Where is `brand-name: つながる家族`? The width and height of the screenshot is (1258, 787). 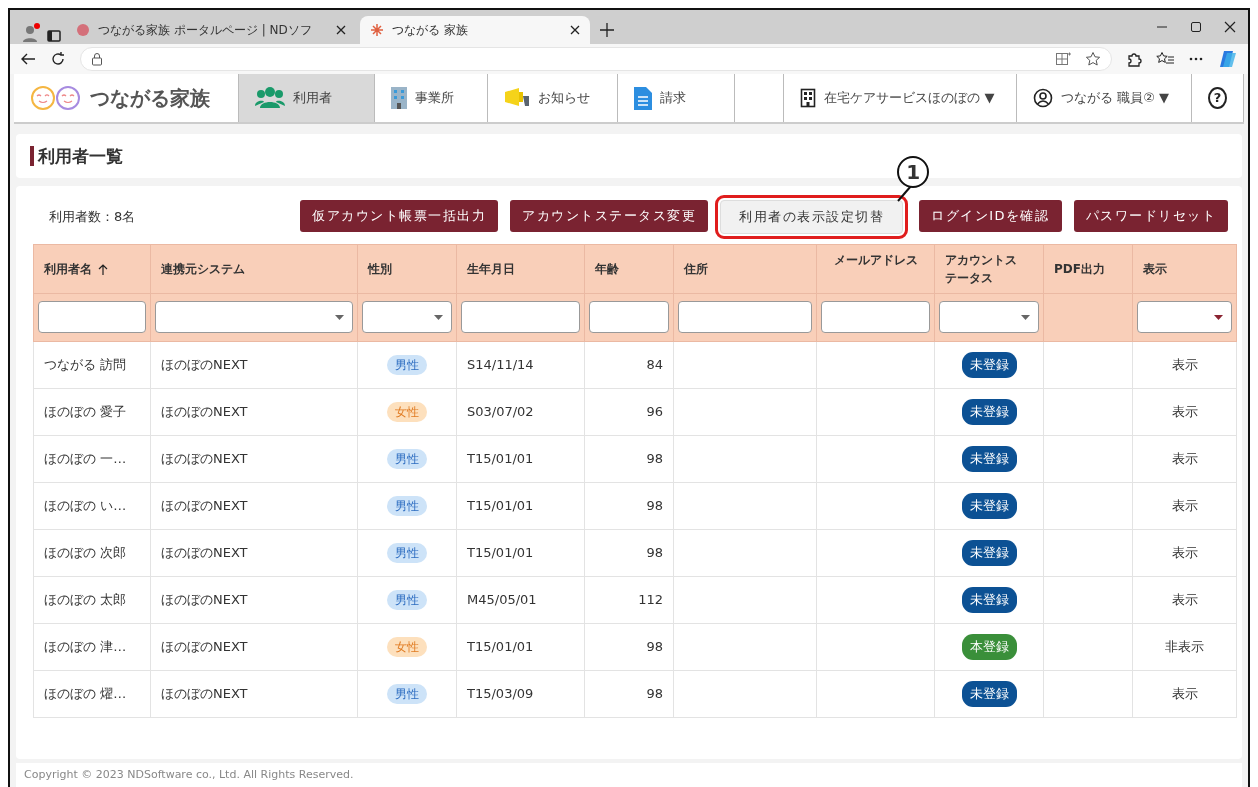
brand-name: つながる家族 is located at coordinates (150, 98).